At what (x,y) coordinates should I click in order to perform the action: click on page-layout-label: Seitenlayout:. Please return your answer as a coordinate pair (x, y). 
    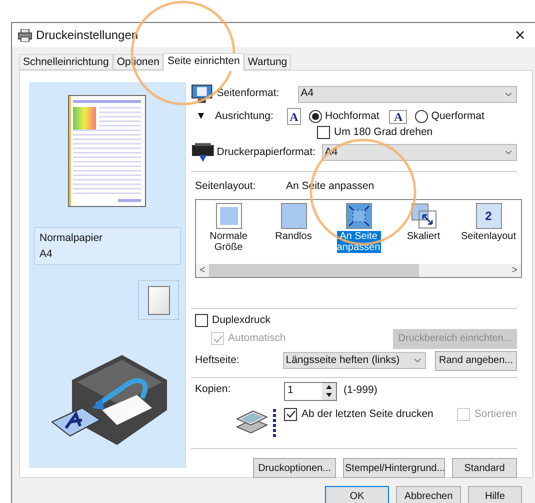
    Looking at the image, I should click on (225, 186).